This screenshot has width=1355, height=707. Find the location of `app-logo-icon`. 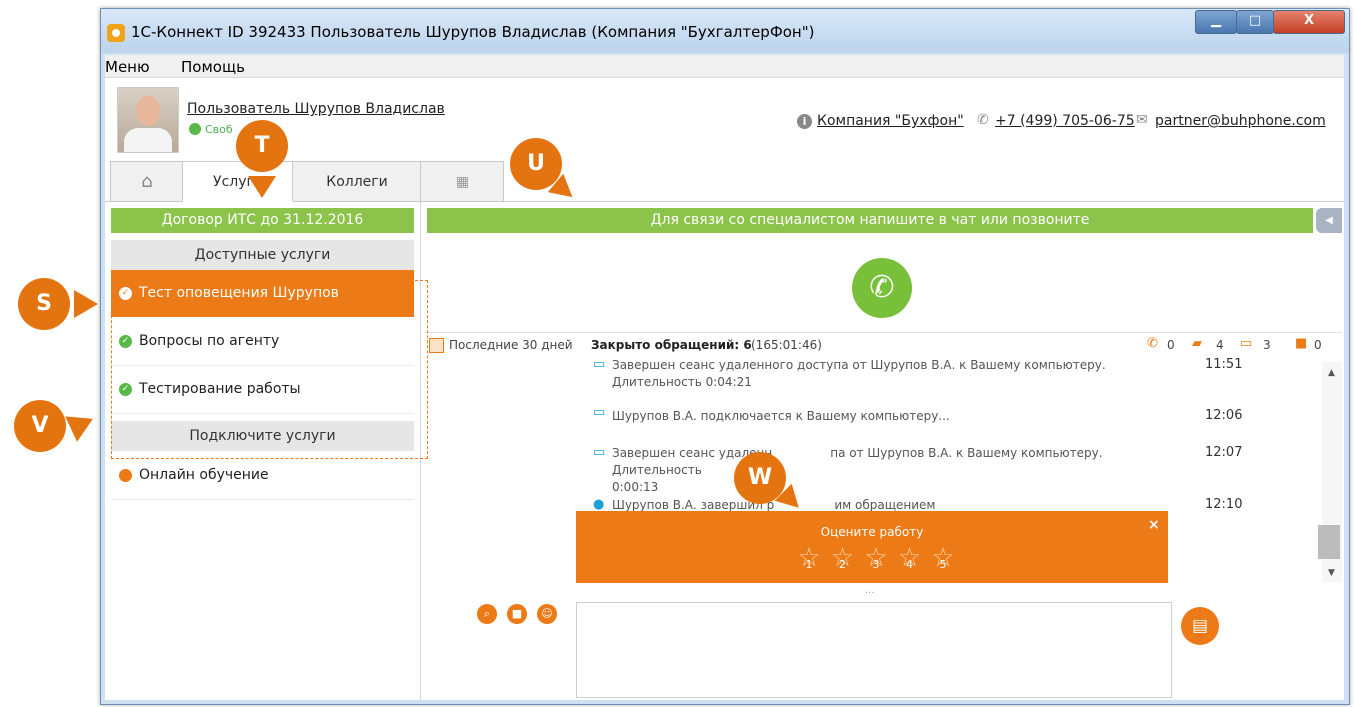

app-logo-icon is located at coordinates (116, 33).